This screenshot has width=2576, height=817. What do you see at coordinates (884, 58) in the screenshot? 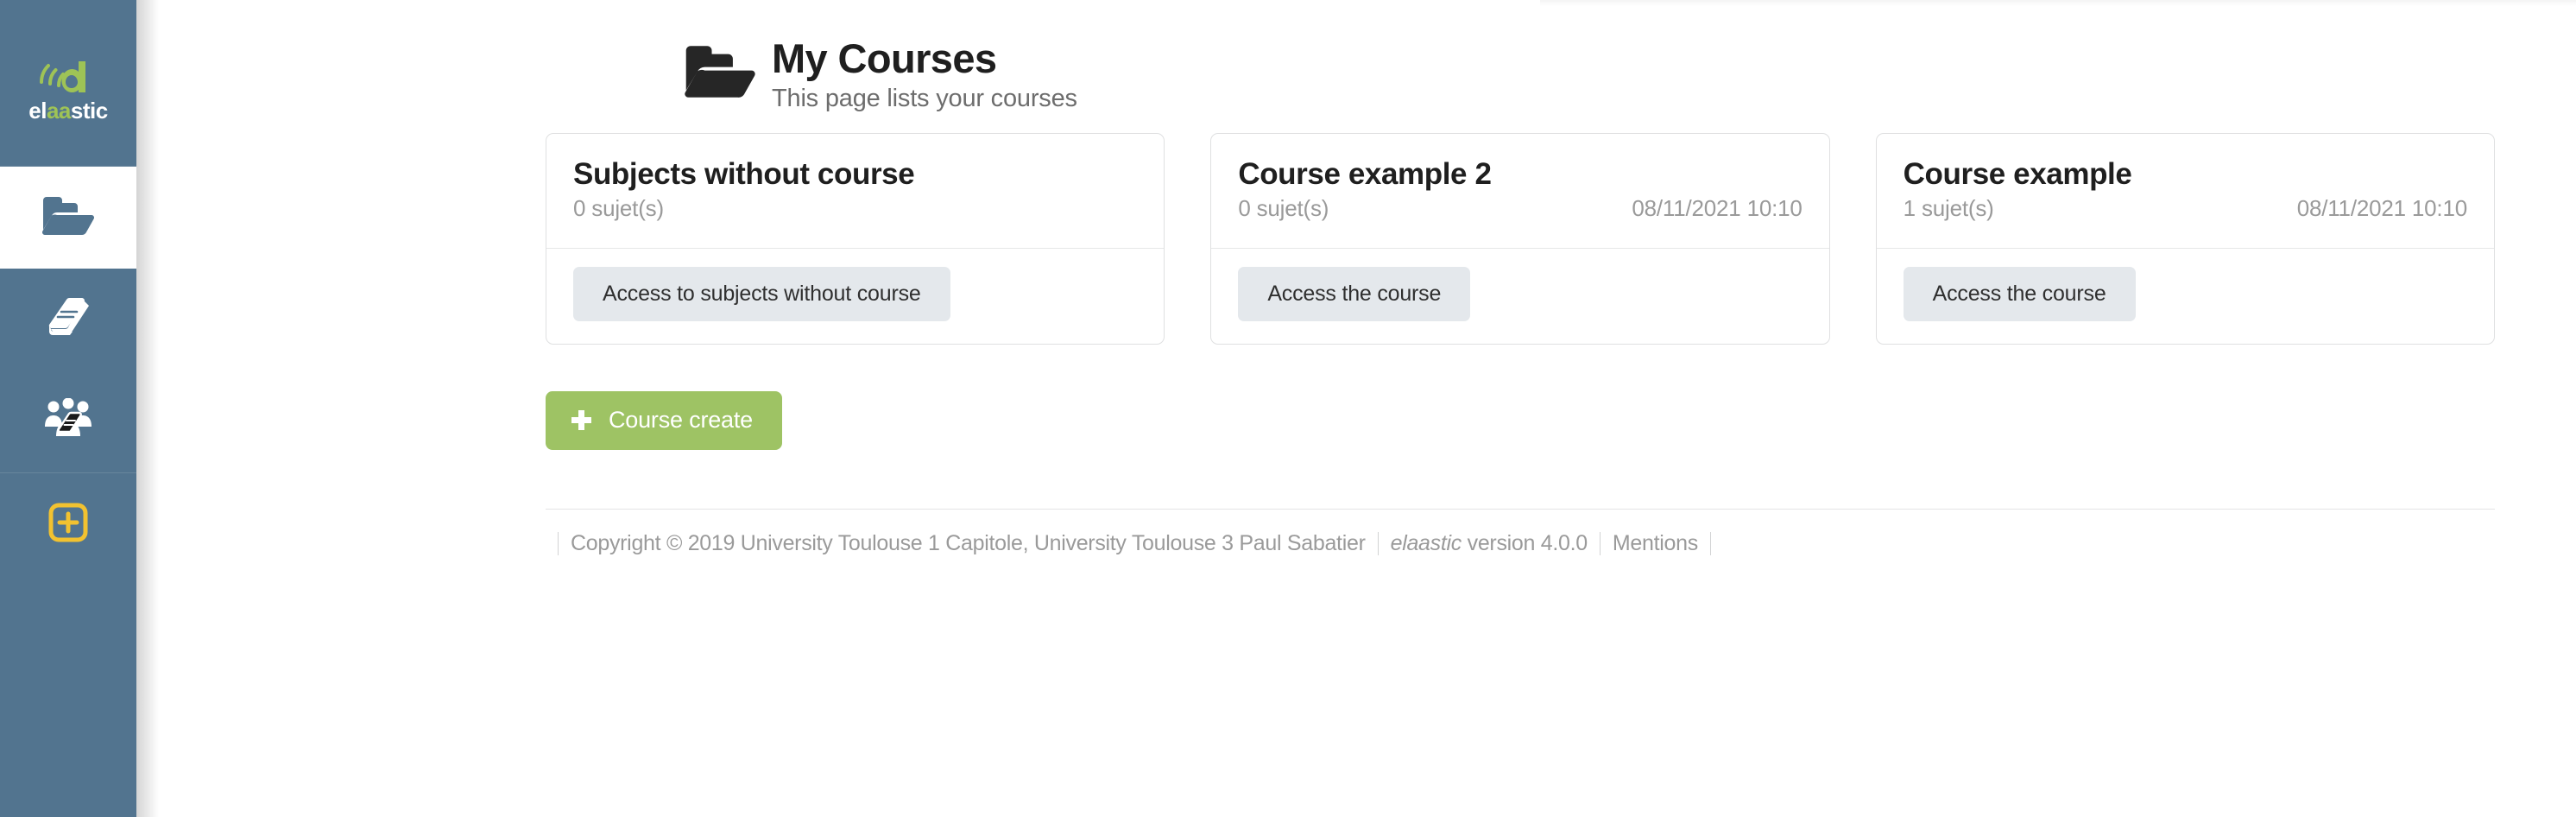
I see `page-title: My Courses` at bounding box center [884, 58].